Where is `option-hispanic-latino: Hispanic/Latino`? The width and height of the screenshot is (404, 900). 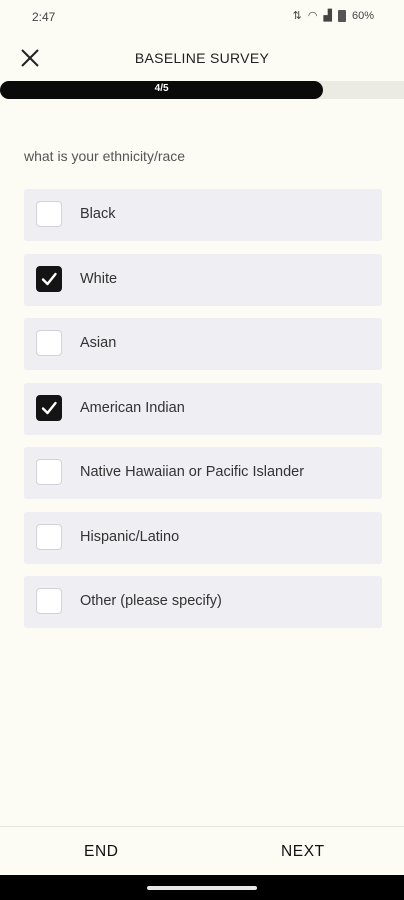
option-hispanic-latino: Hispanic/Latino is located at coordinates (203, 537).